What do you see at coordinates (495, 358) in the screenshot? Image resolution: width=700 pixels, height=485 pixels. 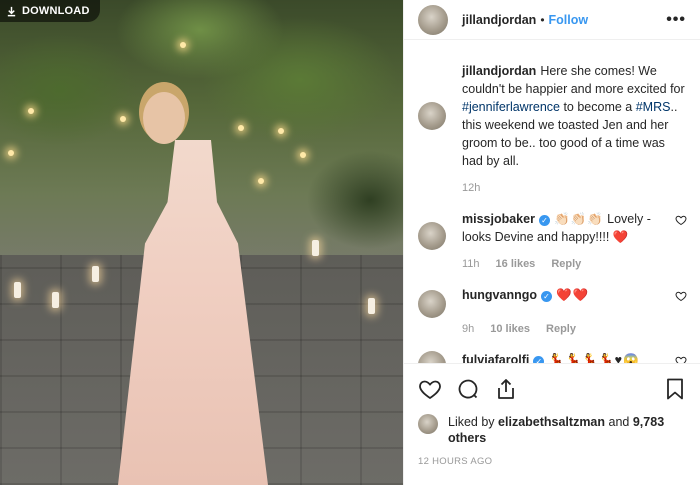 I see `comment-username: fulviafarolfi` at bounding box center [495, 358].